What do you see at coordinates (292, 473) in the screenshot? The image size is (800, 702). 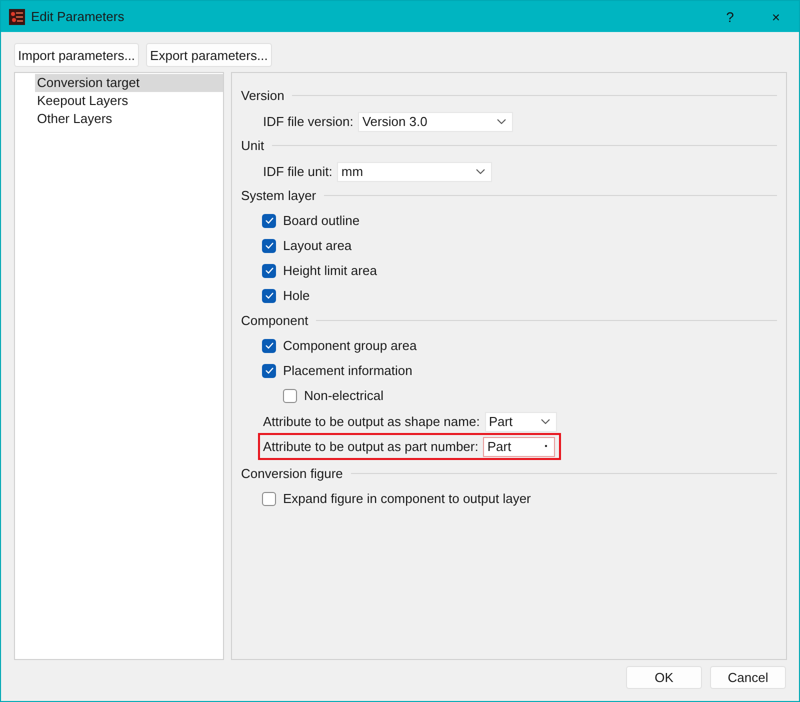 I see `section-title: Conversion figure` at bounding box center [292, 473].